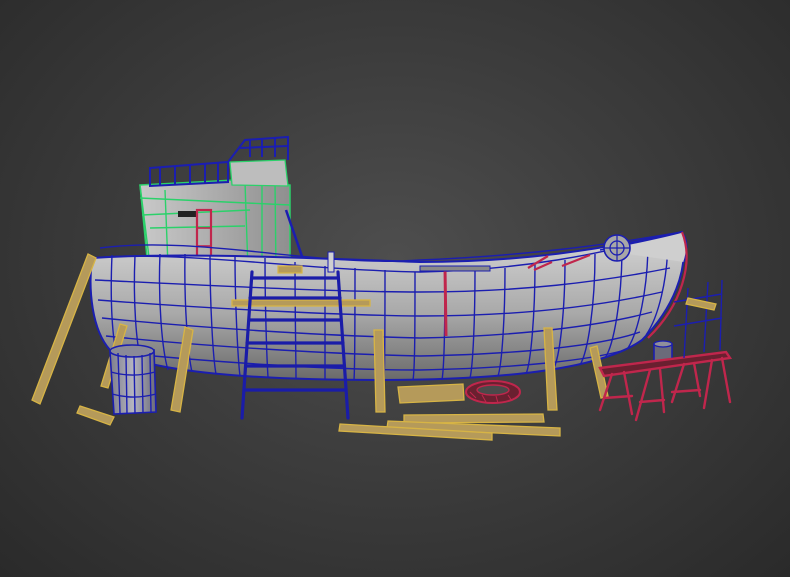 This screenshot has height=577, width=790. What do you see at coordinates (493, 392) in the screenshot?
I see `life-ring` at bounding box center [493, 392].